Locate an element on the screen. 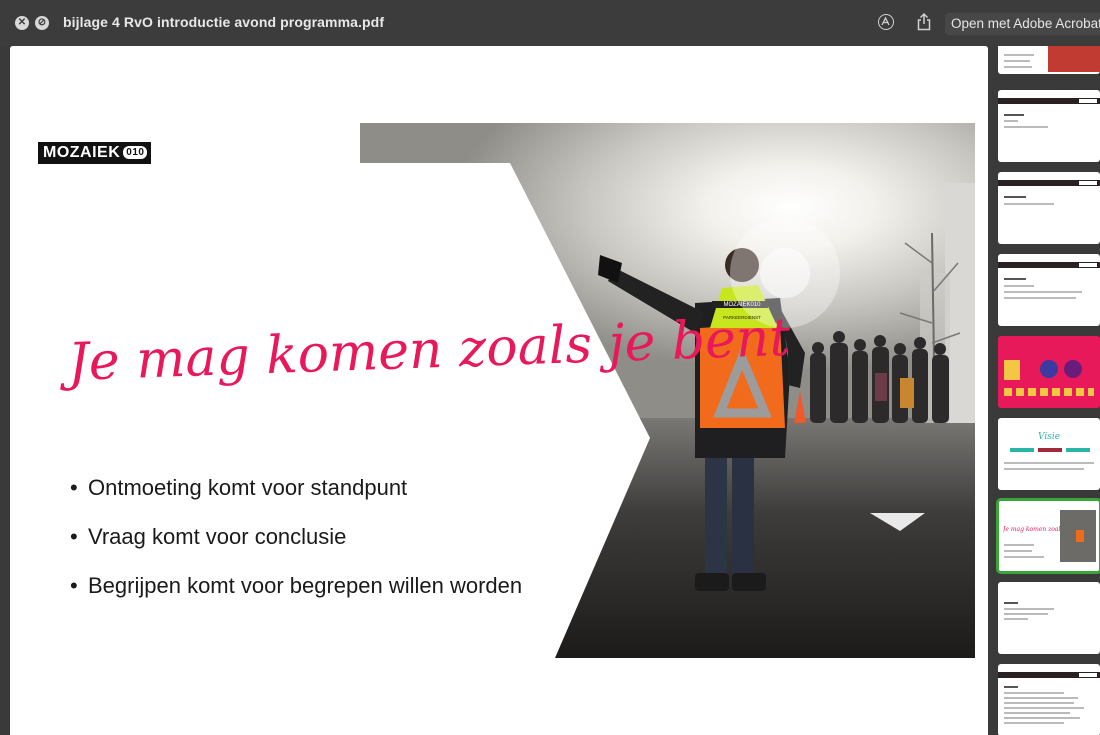 The width and height of the screenshot is (1100, 735). page-thumbnail-selected: Je mag komen zoals je bent is located at coordinates (1048, 536).